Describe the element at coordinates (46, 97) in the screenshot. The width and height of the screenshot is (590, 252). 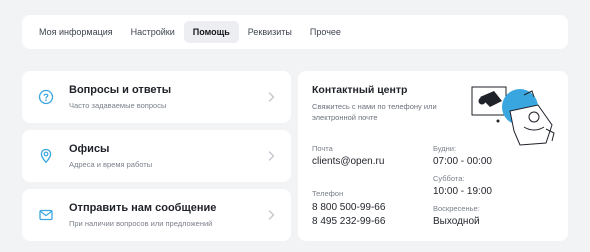
I see `question-icon` at that location.